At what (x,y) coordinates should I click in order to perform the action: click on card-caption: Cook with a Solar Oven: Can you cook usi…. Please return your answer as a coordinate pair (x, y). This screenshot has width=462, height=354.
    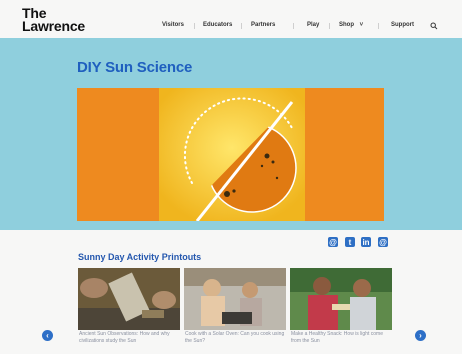
    Looking at the image, I should click on (235, 342).